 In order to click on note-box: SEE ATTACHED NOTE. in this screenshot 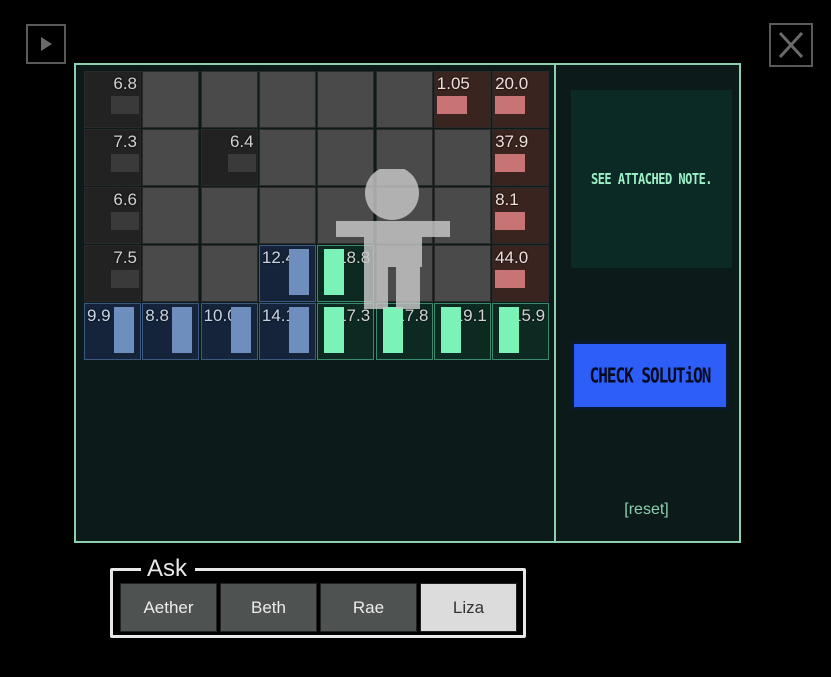, I will do `click(651, 179)`.